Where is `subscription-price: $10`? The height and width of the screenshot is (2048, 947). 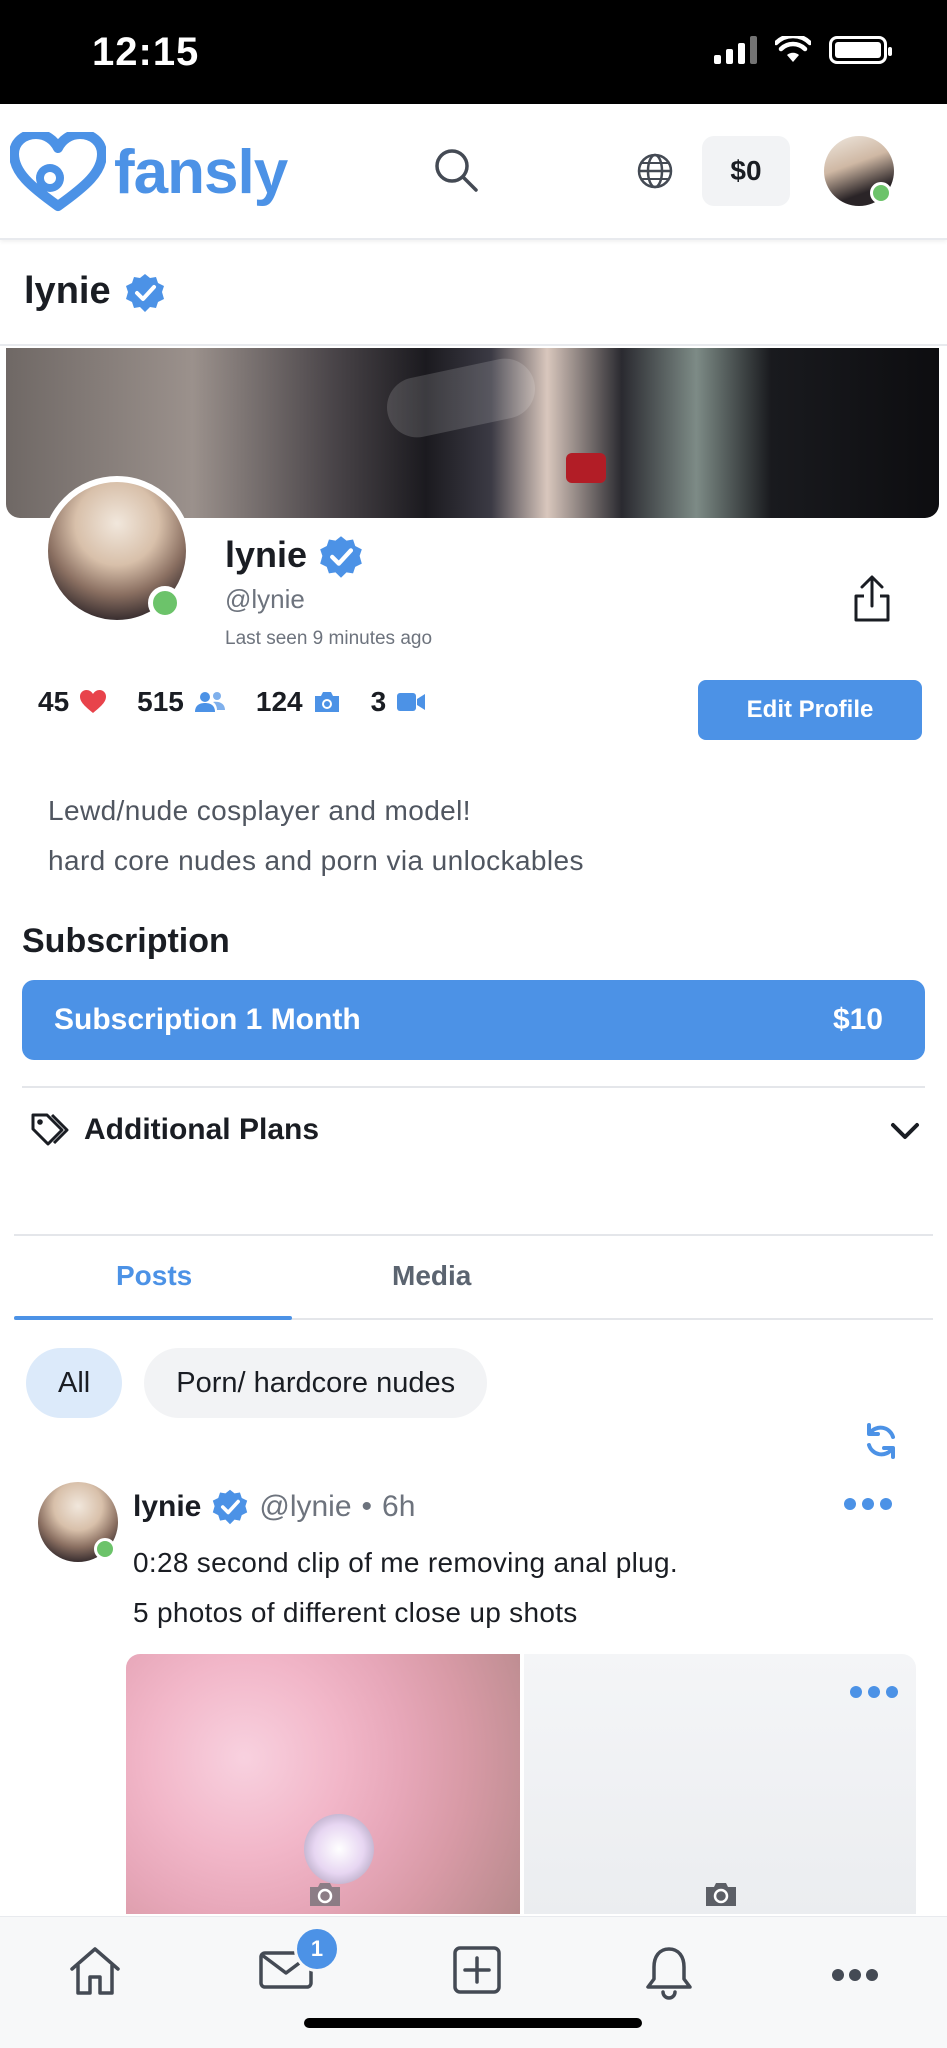 subscription-price: $10 is located at coordinates (857, 1019).